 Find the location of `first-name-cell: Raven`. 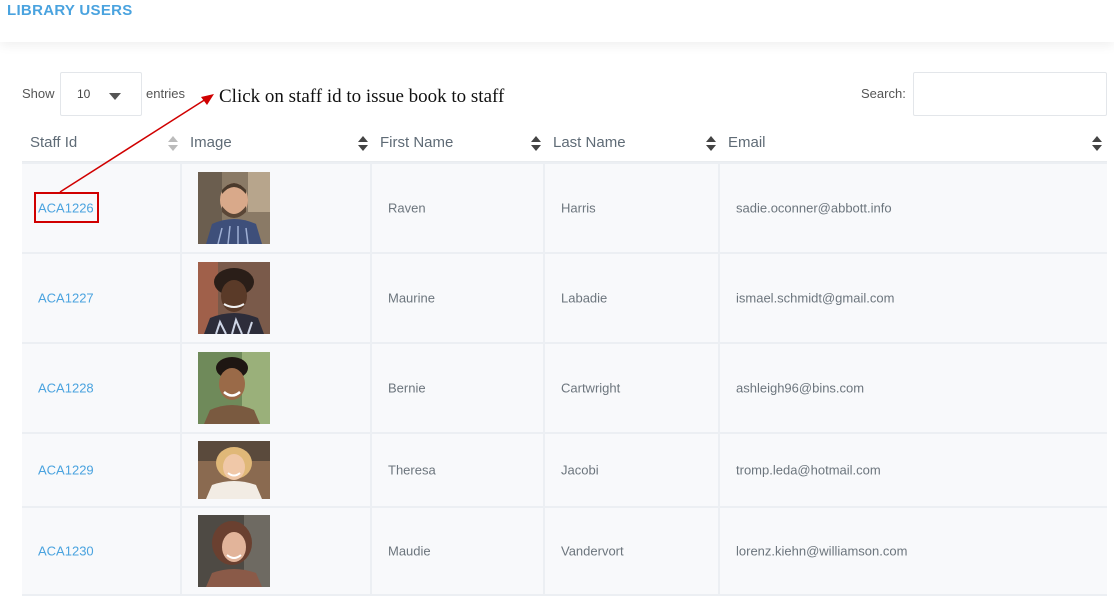

first-name-cell: Raven is located at coordinates (458, 208).